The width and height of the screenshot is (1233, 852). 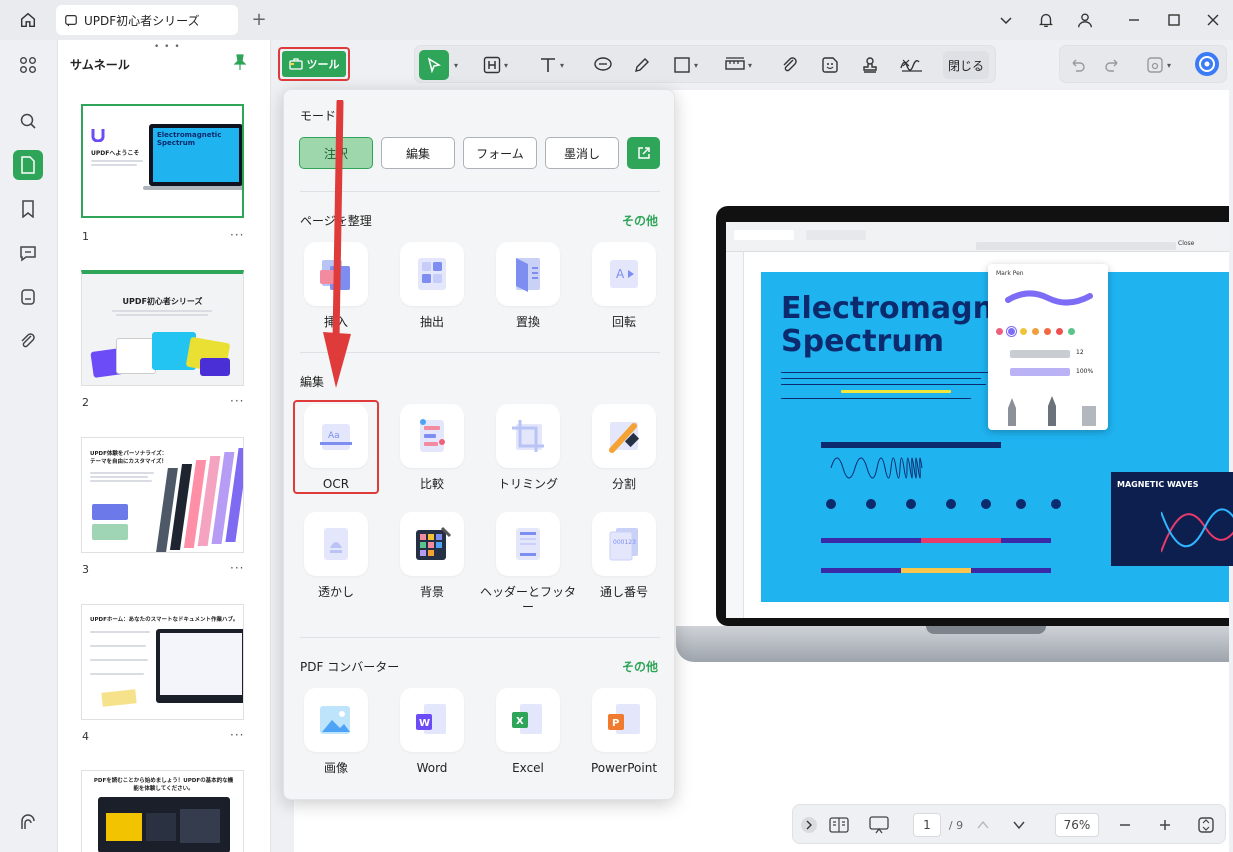 I want to click on spectrum-intro-text, so click(x=891, y=388).